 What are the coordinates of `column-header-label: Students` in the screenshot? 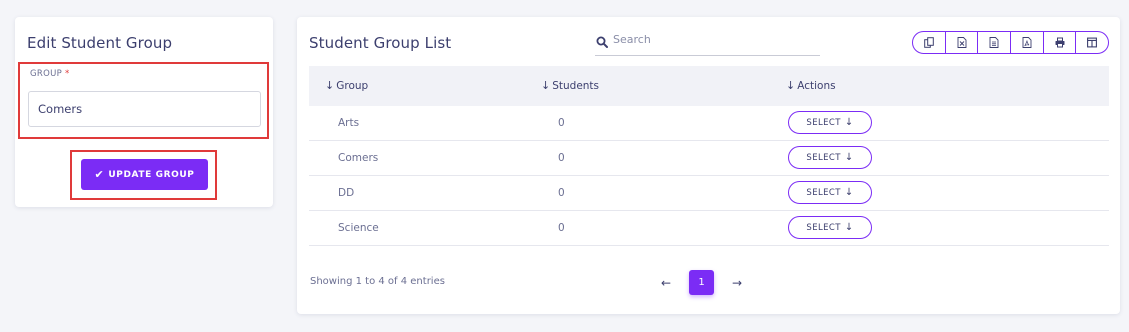 It's located at (576, 85).